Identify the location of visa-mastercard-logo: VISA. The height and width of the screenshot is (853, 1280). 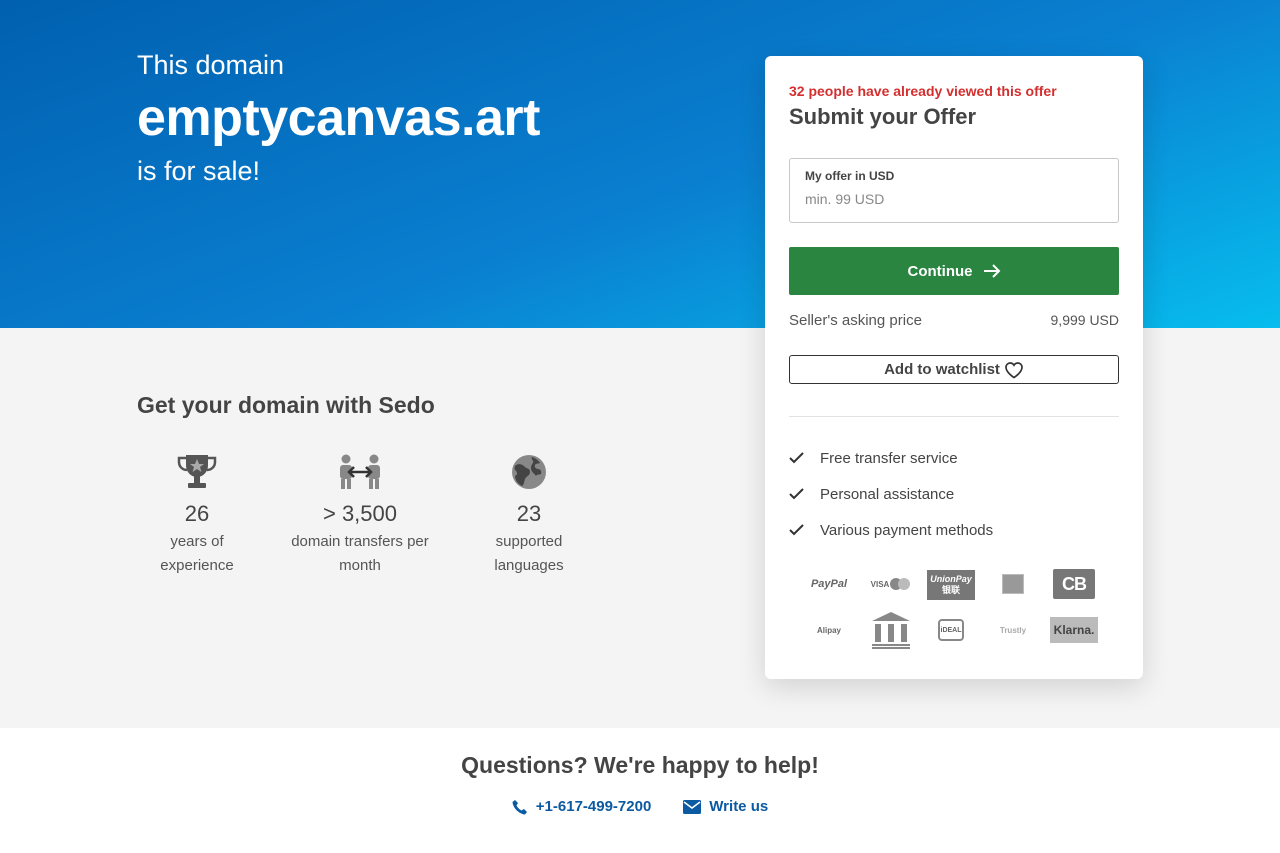
(891, 584).